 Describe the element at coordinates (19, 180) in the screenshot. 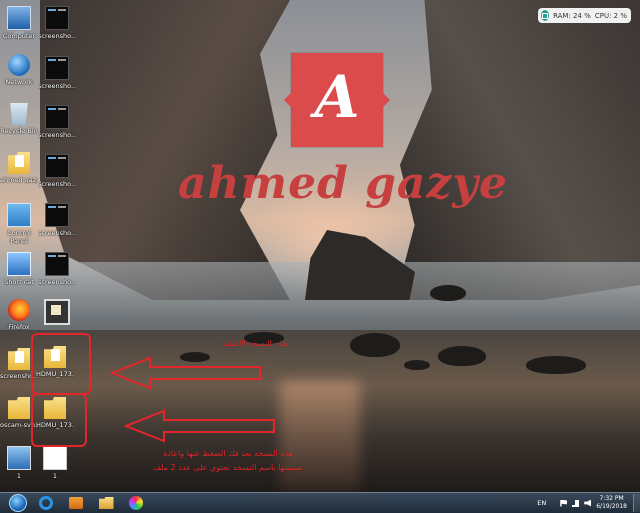

I see `icon-label: ahmed gazye` at that location.